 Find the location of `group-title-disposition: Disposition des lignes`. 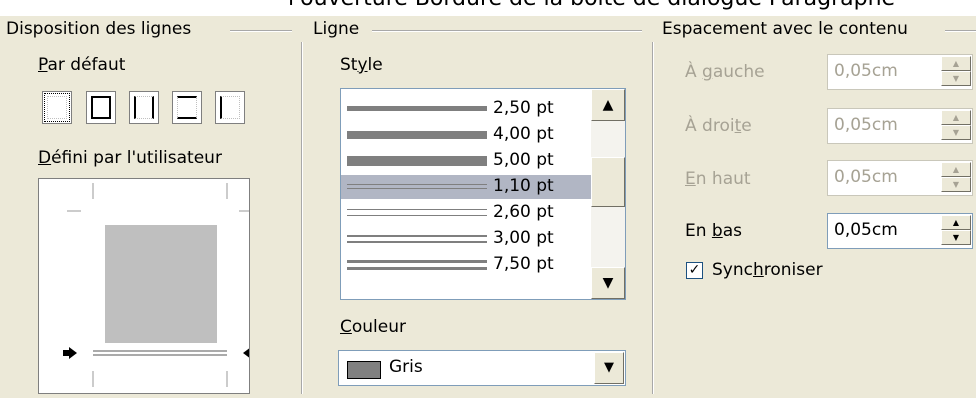

group-title-disposition: Disposition des lignes is located at coordinates (99, 29).